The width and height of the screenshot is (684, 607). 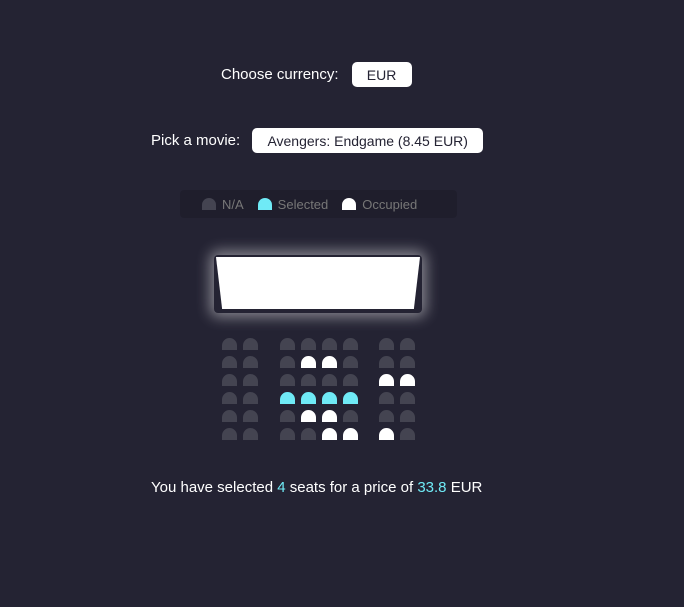 I want to click on currency-select: EUR, so click(x=381, y=74).